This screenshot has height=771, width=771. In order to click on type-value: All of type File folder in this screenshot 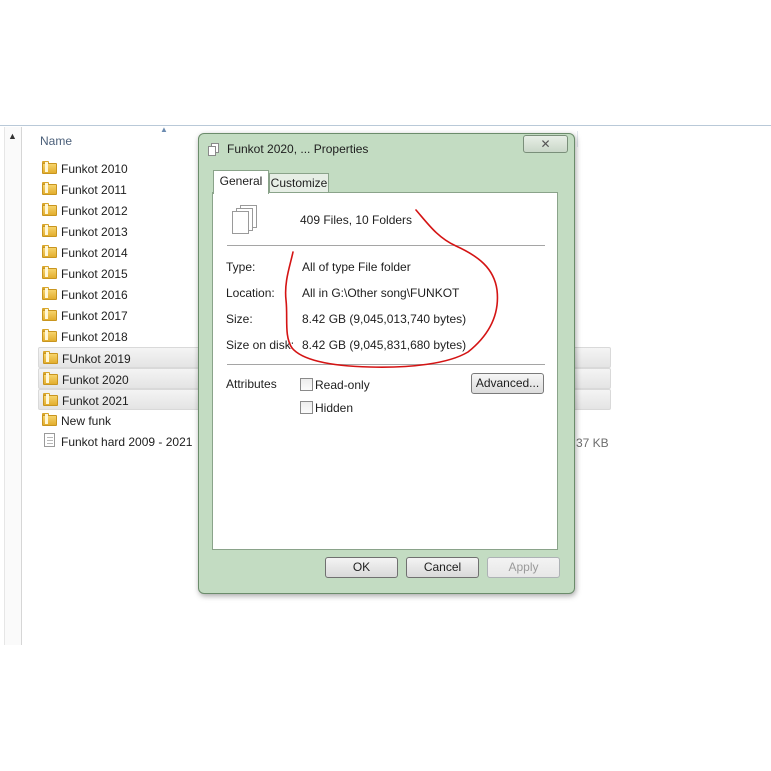, I will do `click(356, 267)`.